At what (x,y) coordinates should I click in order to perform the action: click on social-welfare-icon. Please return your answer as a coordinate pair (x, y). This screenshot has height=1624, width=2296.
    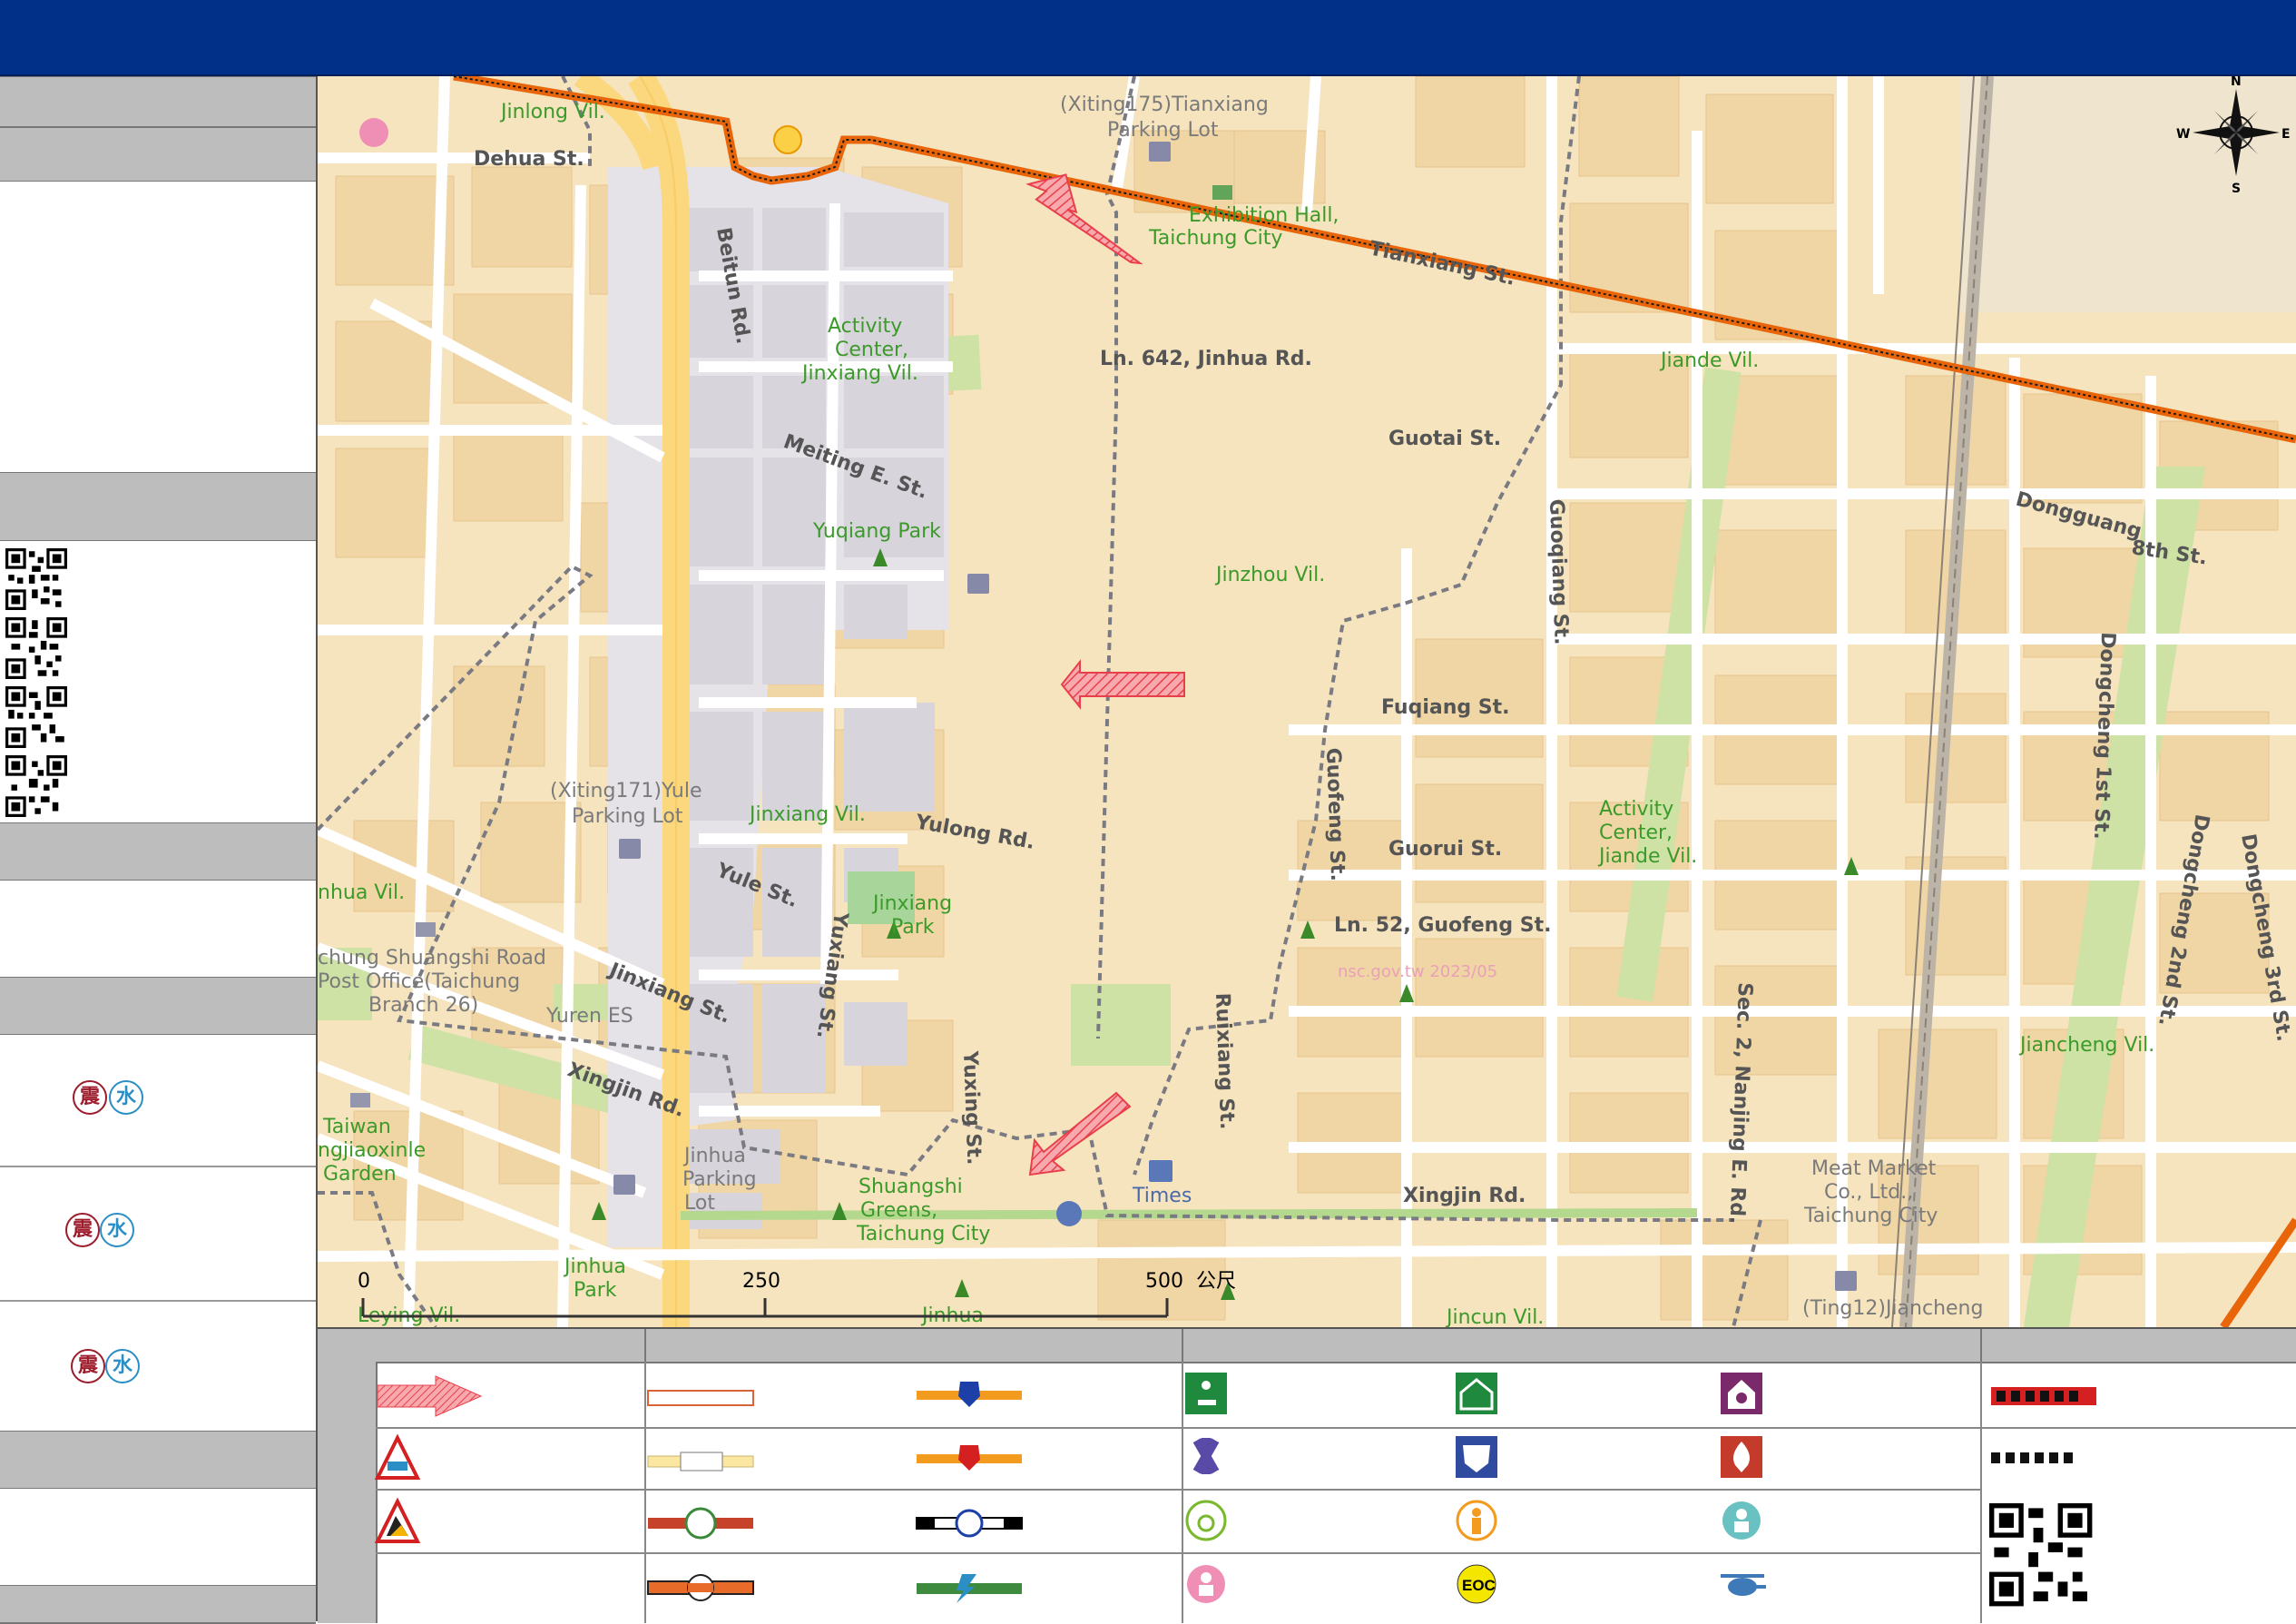
    Looking at the image, I should click on (1741, 1393).